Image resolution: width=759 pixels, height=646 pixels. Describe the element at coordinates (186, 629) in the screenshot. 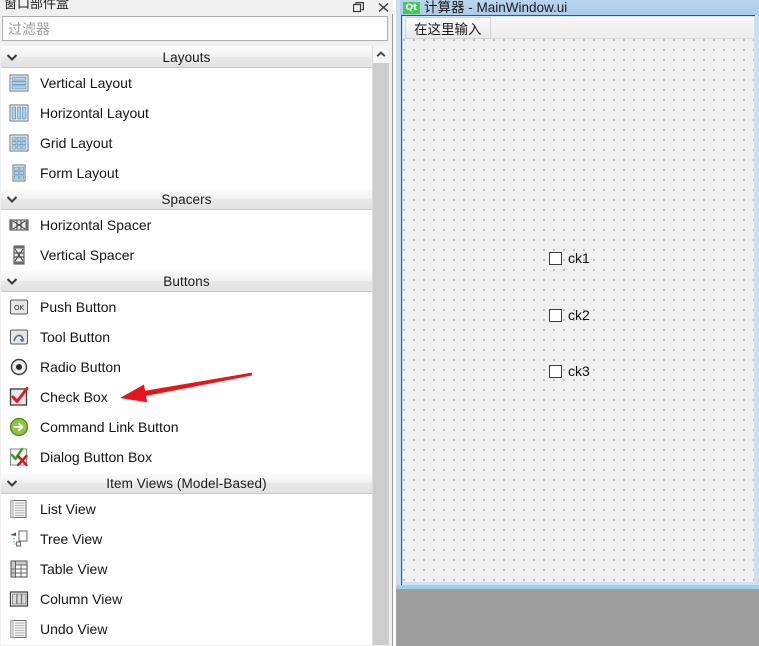

I see `widget-item-undo-view: Undo View` at that location.